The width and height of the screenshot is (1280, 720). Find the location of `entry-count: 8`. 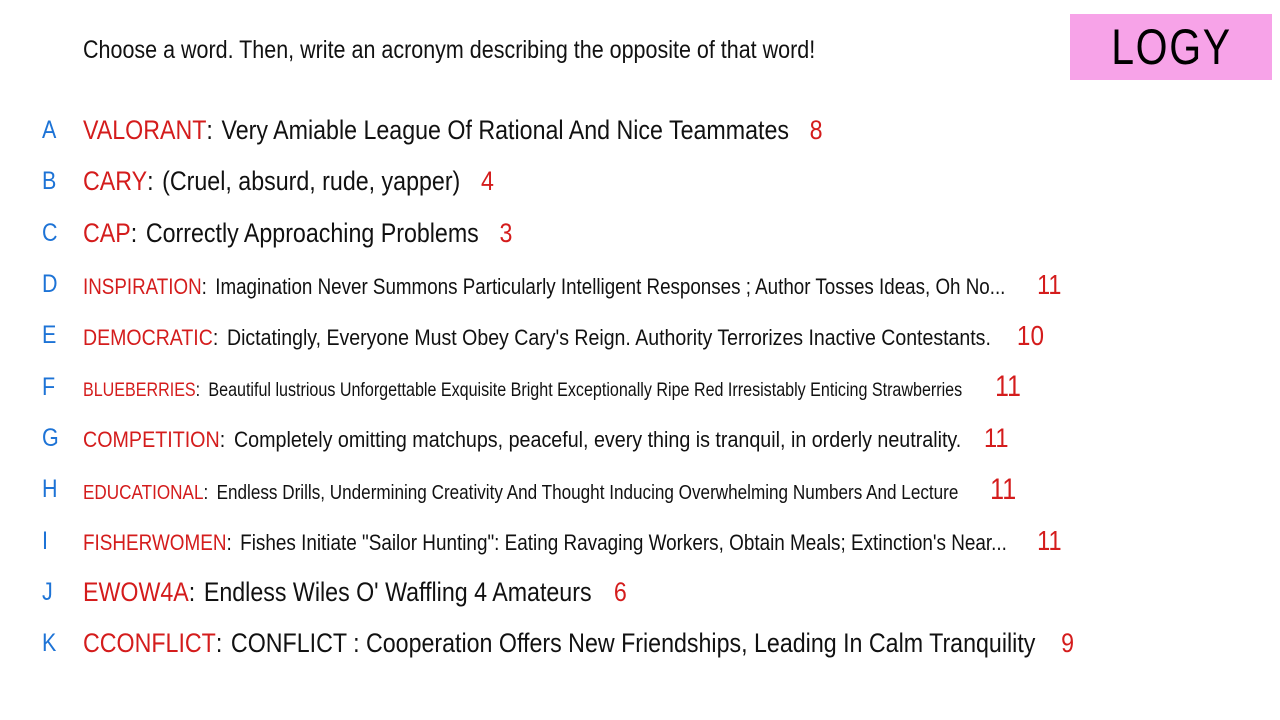

entry-count: 8 is located at coordinates (816, 130).